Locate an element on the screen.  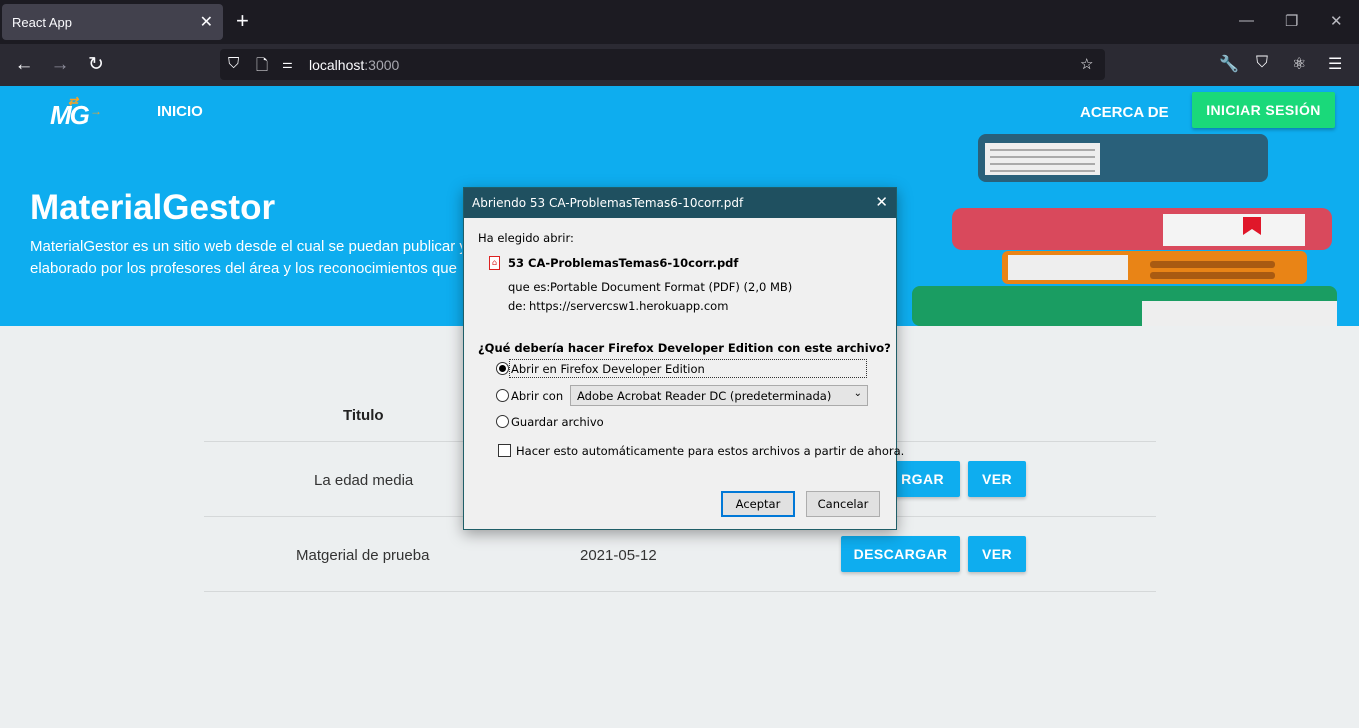
browser-tab-bar: React App ✕ + — ❐ ✕ is located at coordinates (679, 22).